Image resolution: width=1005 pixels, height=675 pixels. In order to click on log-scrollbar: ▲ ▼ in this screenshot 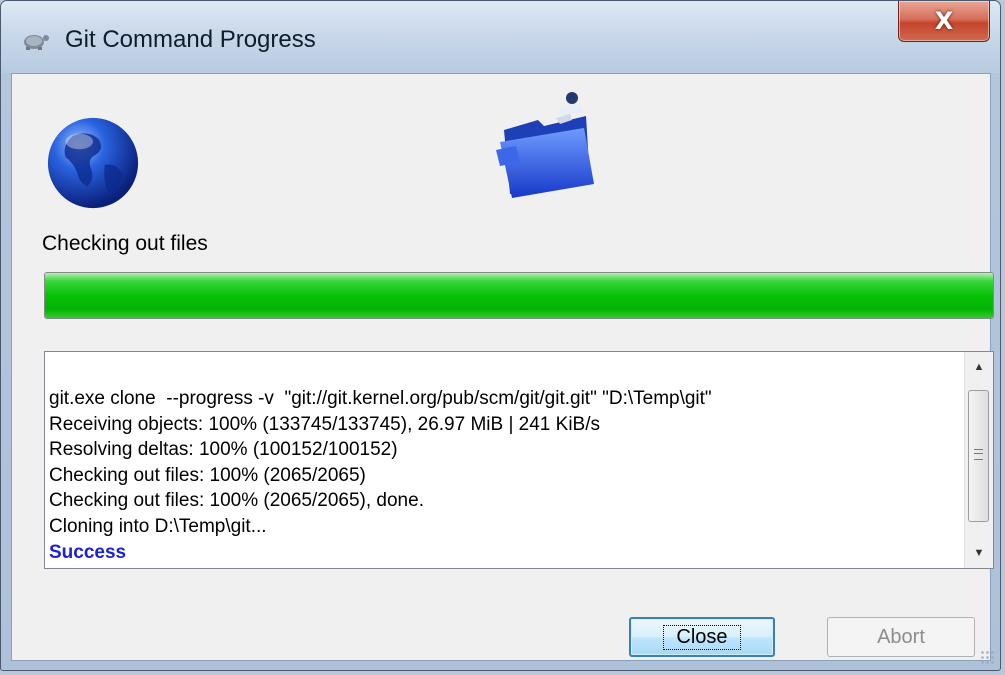, I will do `click(978, 460)`.